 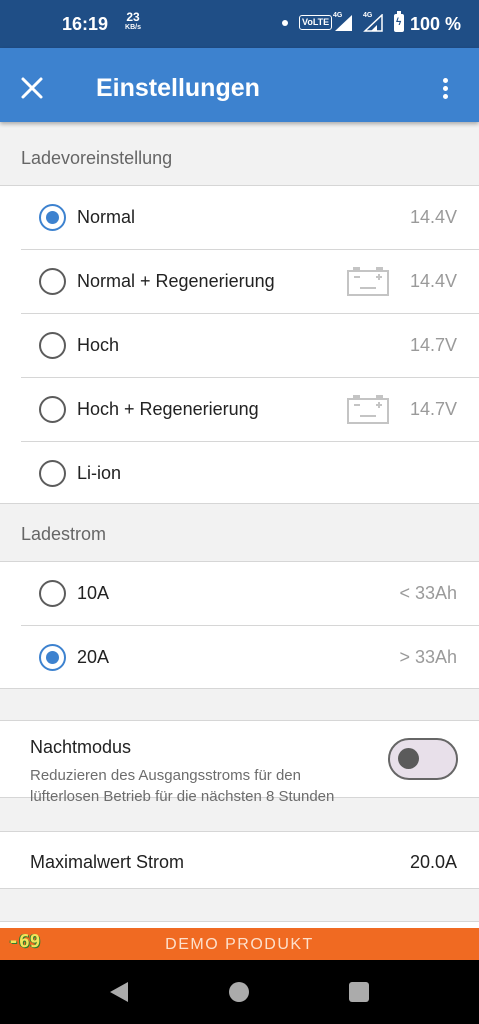 What do you see at coordinates (239, 594) in the screenshot?
I see `current-option-10a: 10A < 33Ah` at bounding box center [239, 594].